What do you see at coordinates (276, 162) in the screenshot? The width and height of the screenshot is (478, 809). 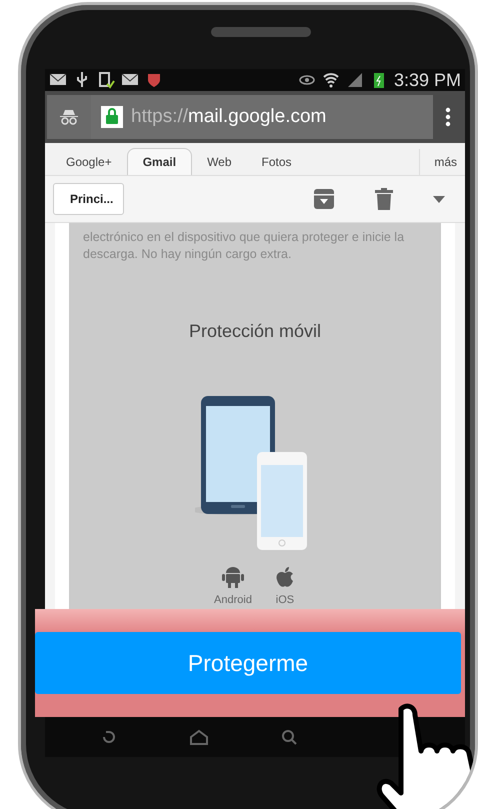 I see `tab: Fotos` at bounding box center [276, 162].